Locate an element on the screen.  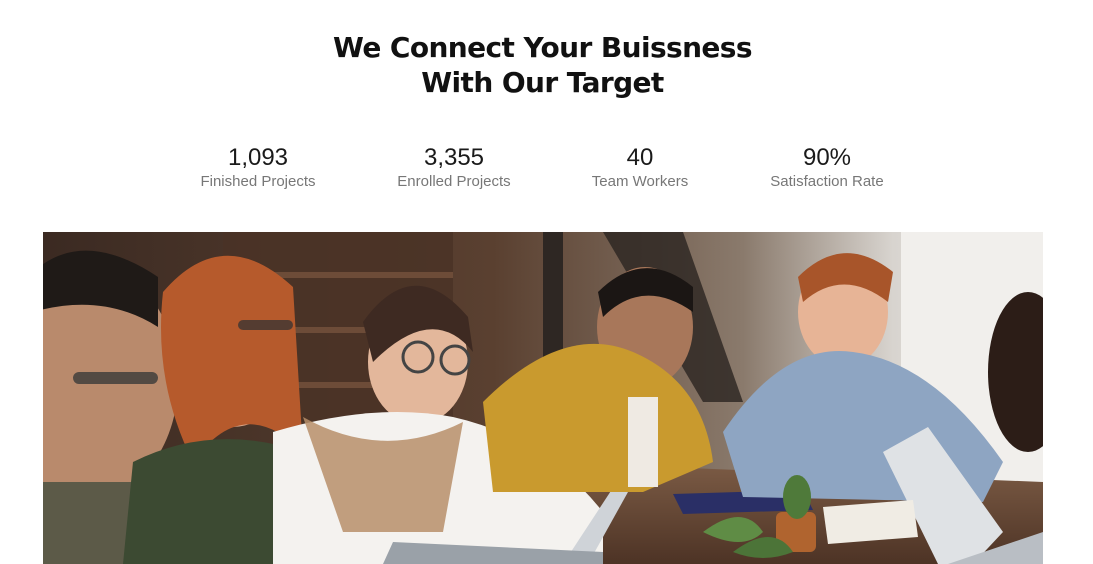
stat-satisfaction-rate: 90% Satisfaction Rate is located at coordinates (827, 168).